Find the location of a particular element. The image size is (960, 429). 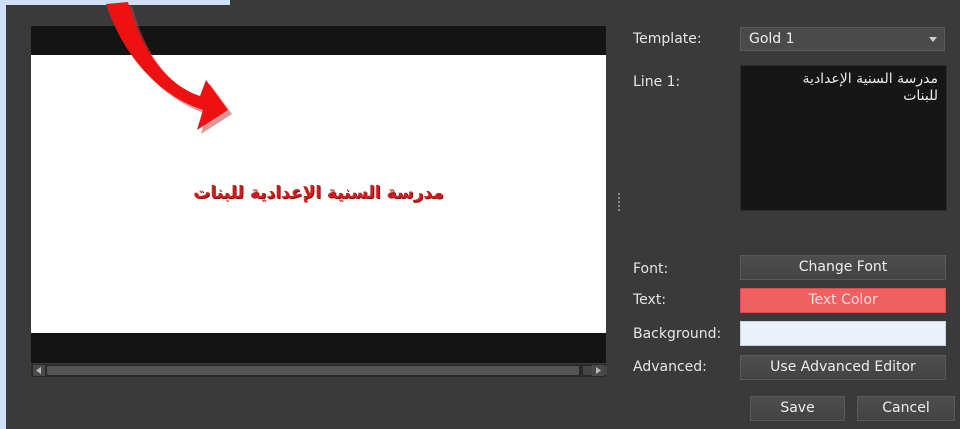

advanced-editor-button: Use Advanced Editor is located at coordinates (843, 367).